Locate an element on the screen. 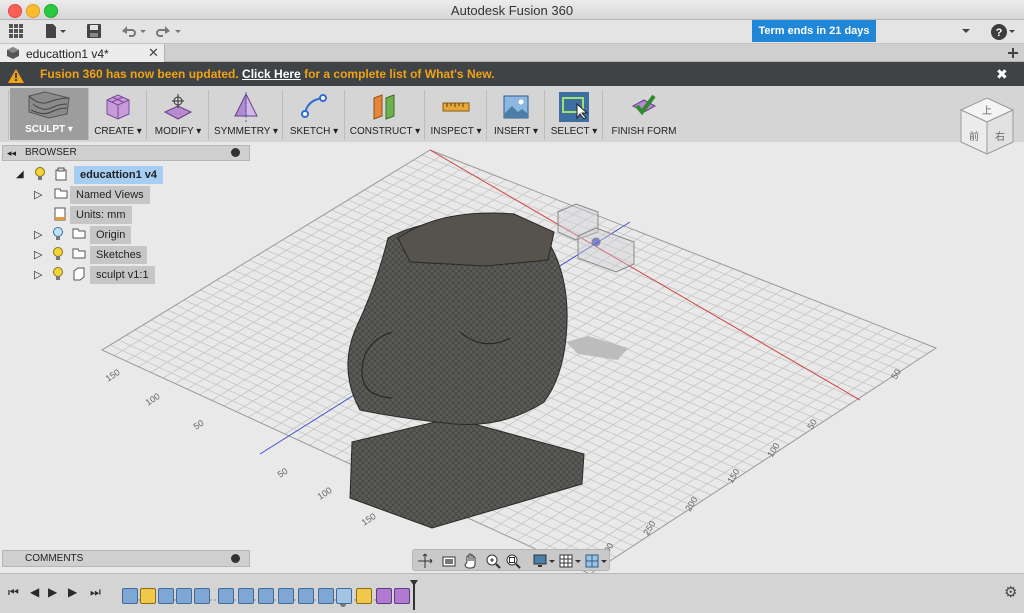 The image size is (1024, 613). toolbar-construct: CONSTRUCT ▾ is located at coordinates (385, 115).